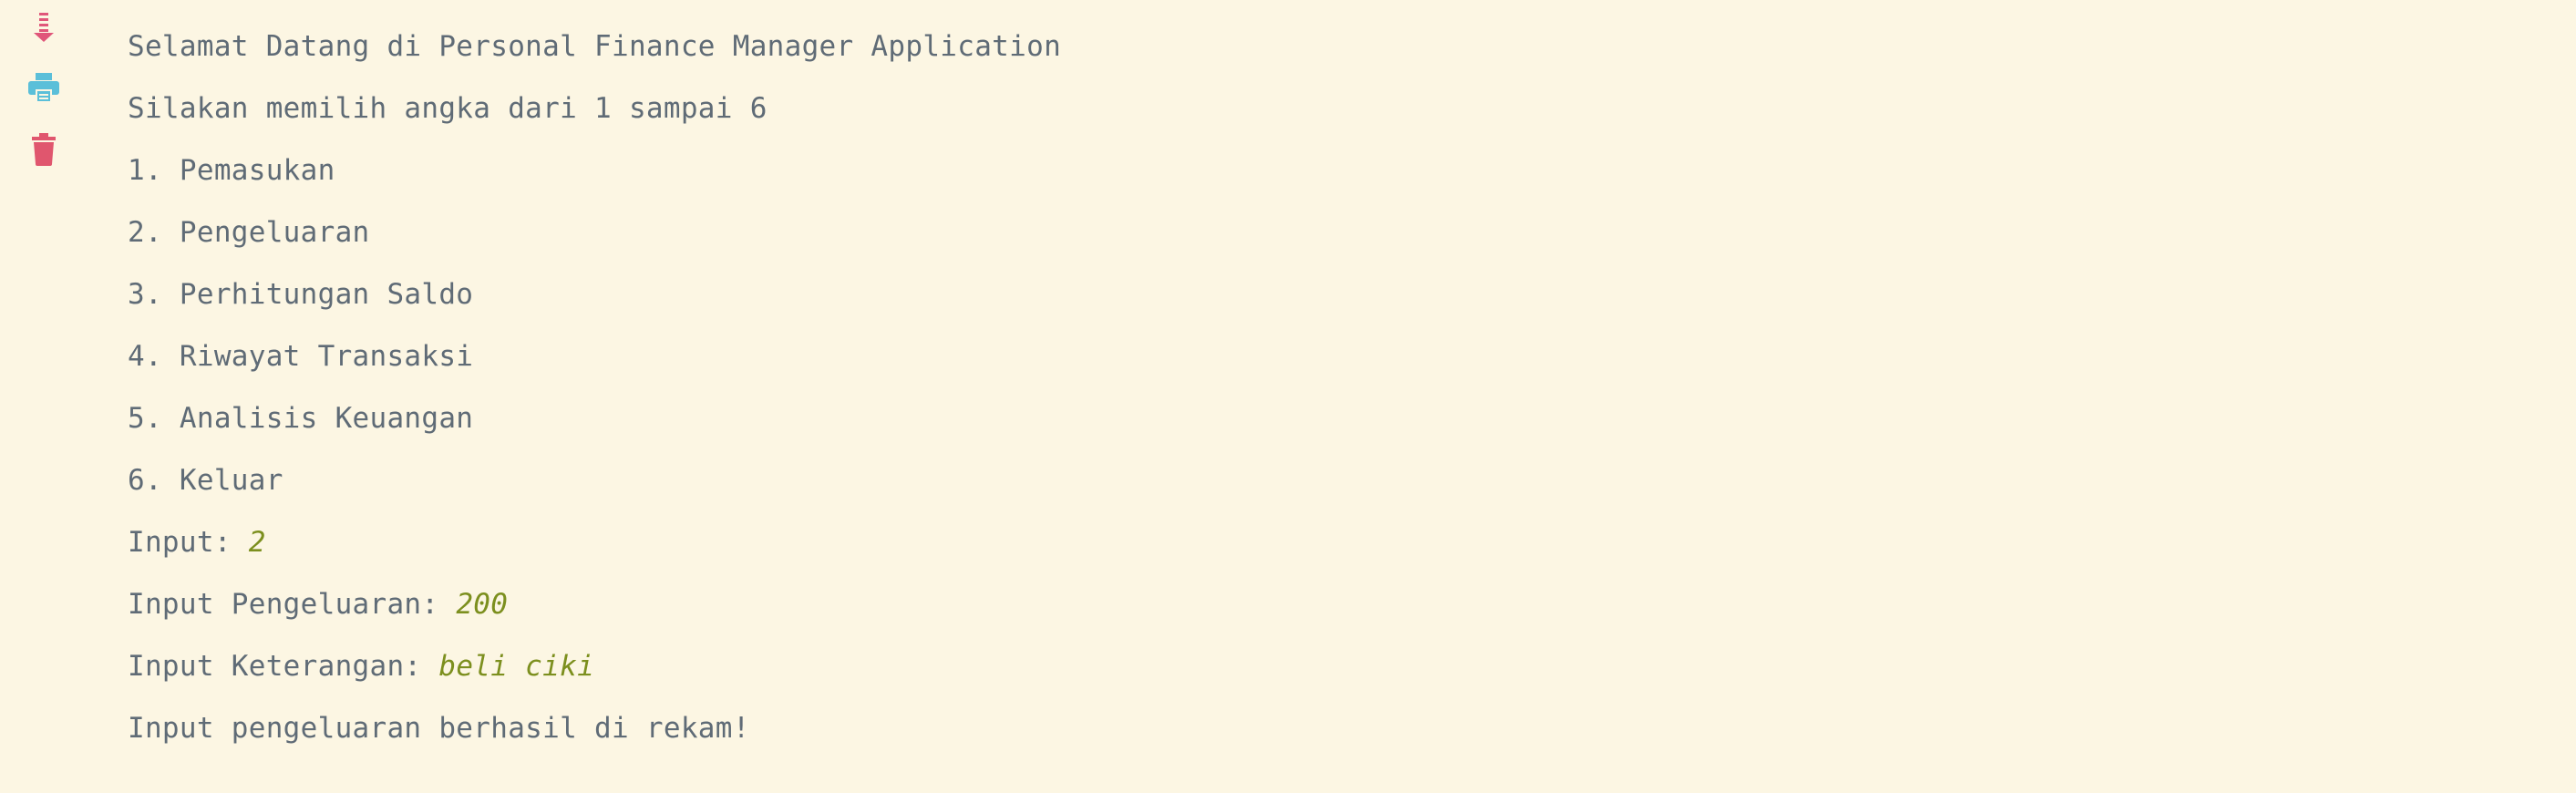  Describe the element at coordinates (482, 605) in the screenshot. I see `user-input-value: 200` at that location.